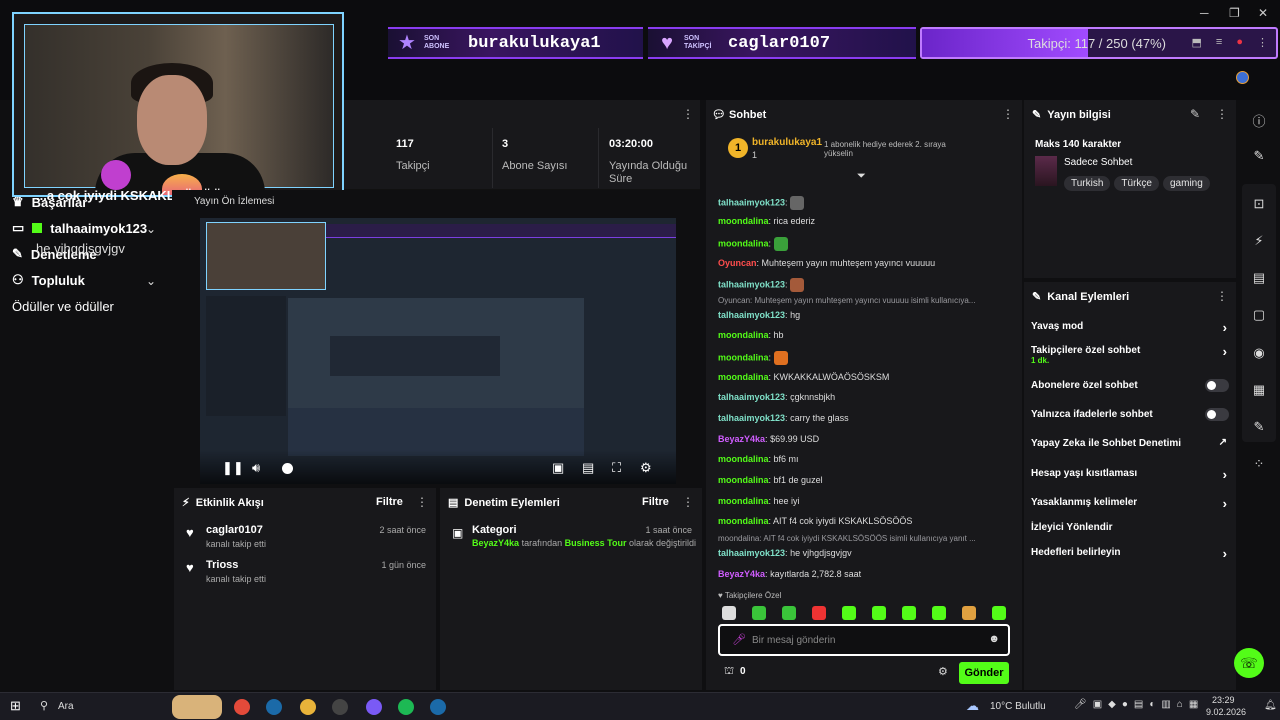 This screenshot has height=720, width=1280. What do you see at coordinates (1259, 464) in the screenshot?
I see `apps-icon: ⁘` at bounding box center [1259, 464].